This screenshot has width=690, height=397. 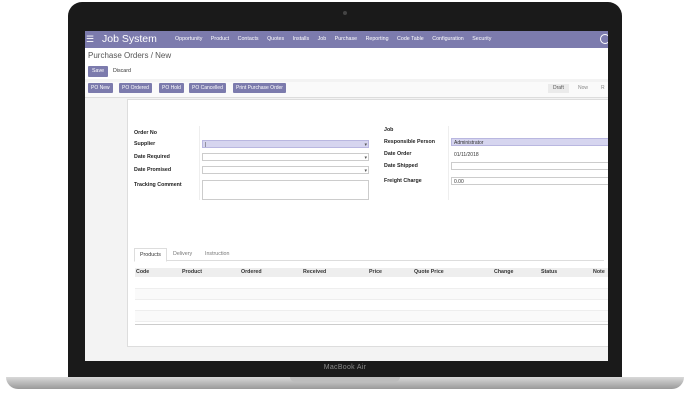 I want to click on column-quote-price: Quote Price, so click(x=429, y=272).